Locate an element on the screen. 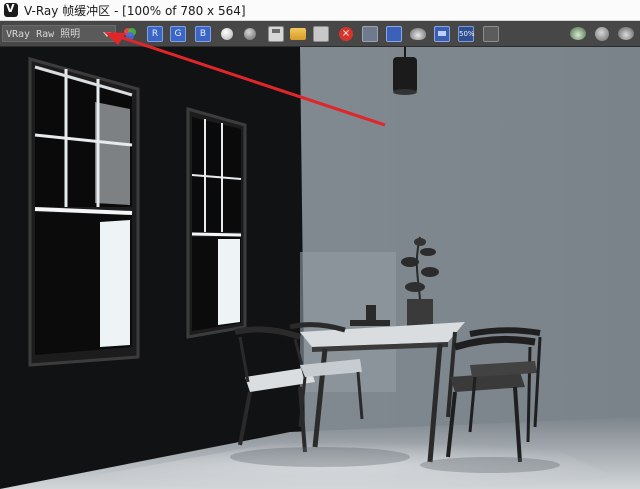 The image size is (640, 489). cube-icon is located at coordinates (491, 34).